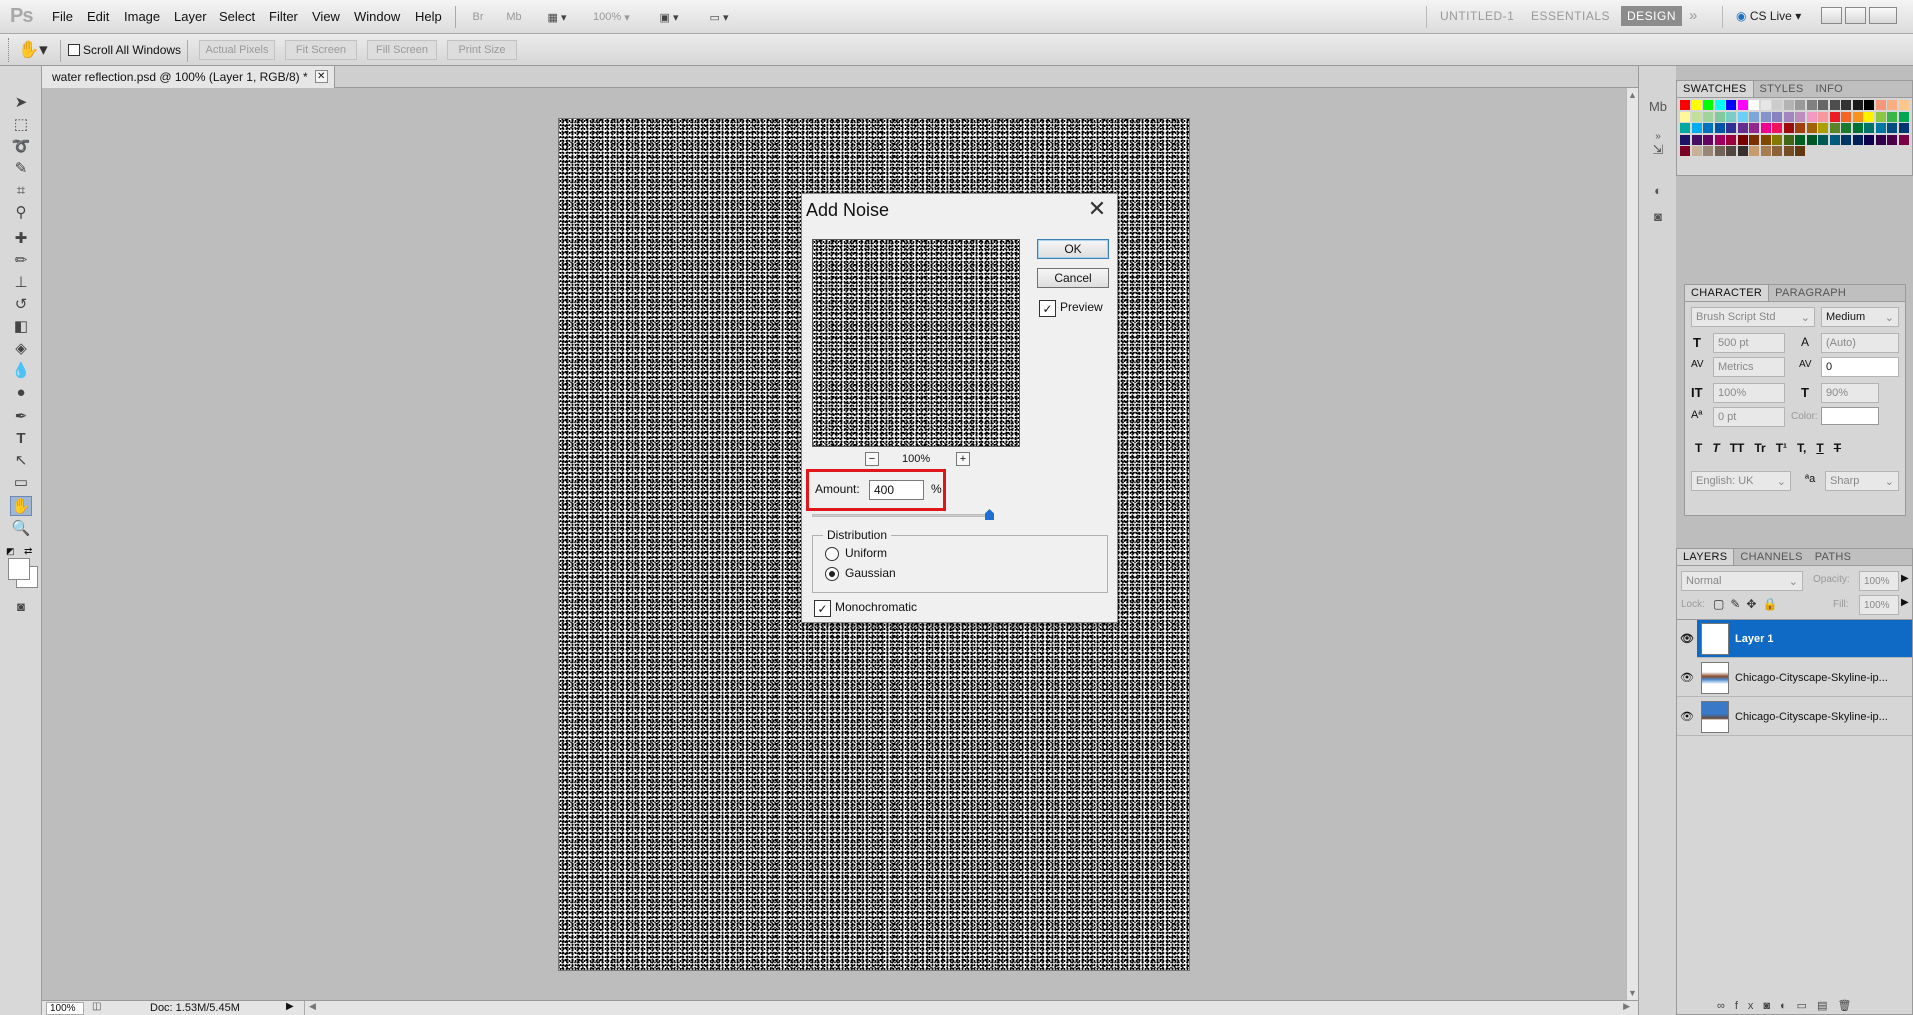 This screenshot has height=1015, width=1913. I want to click on workspace-design: DESIGN, so click(1652, 16).